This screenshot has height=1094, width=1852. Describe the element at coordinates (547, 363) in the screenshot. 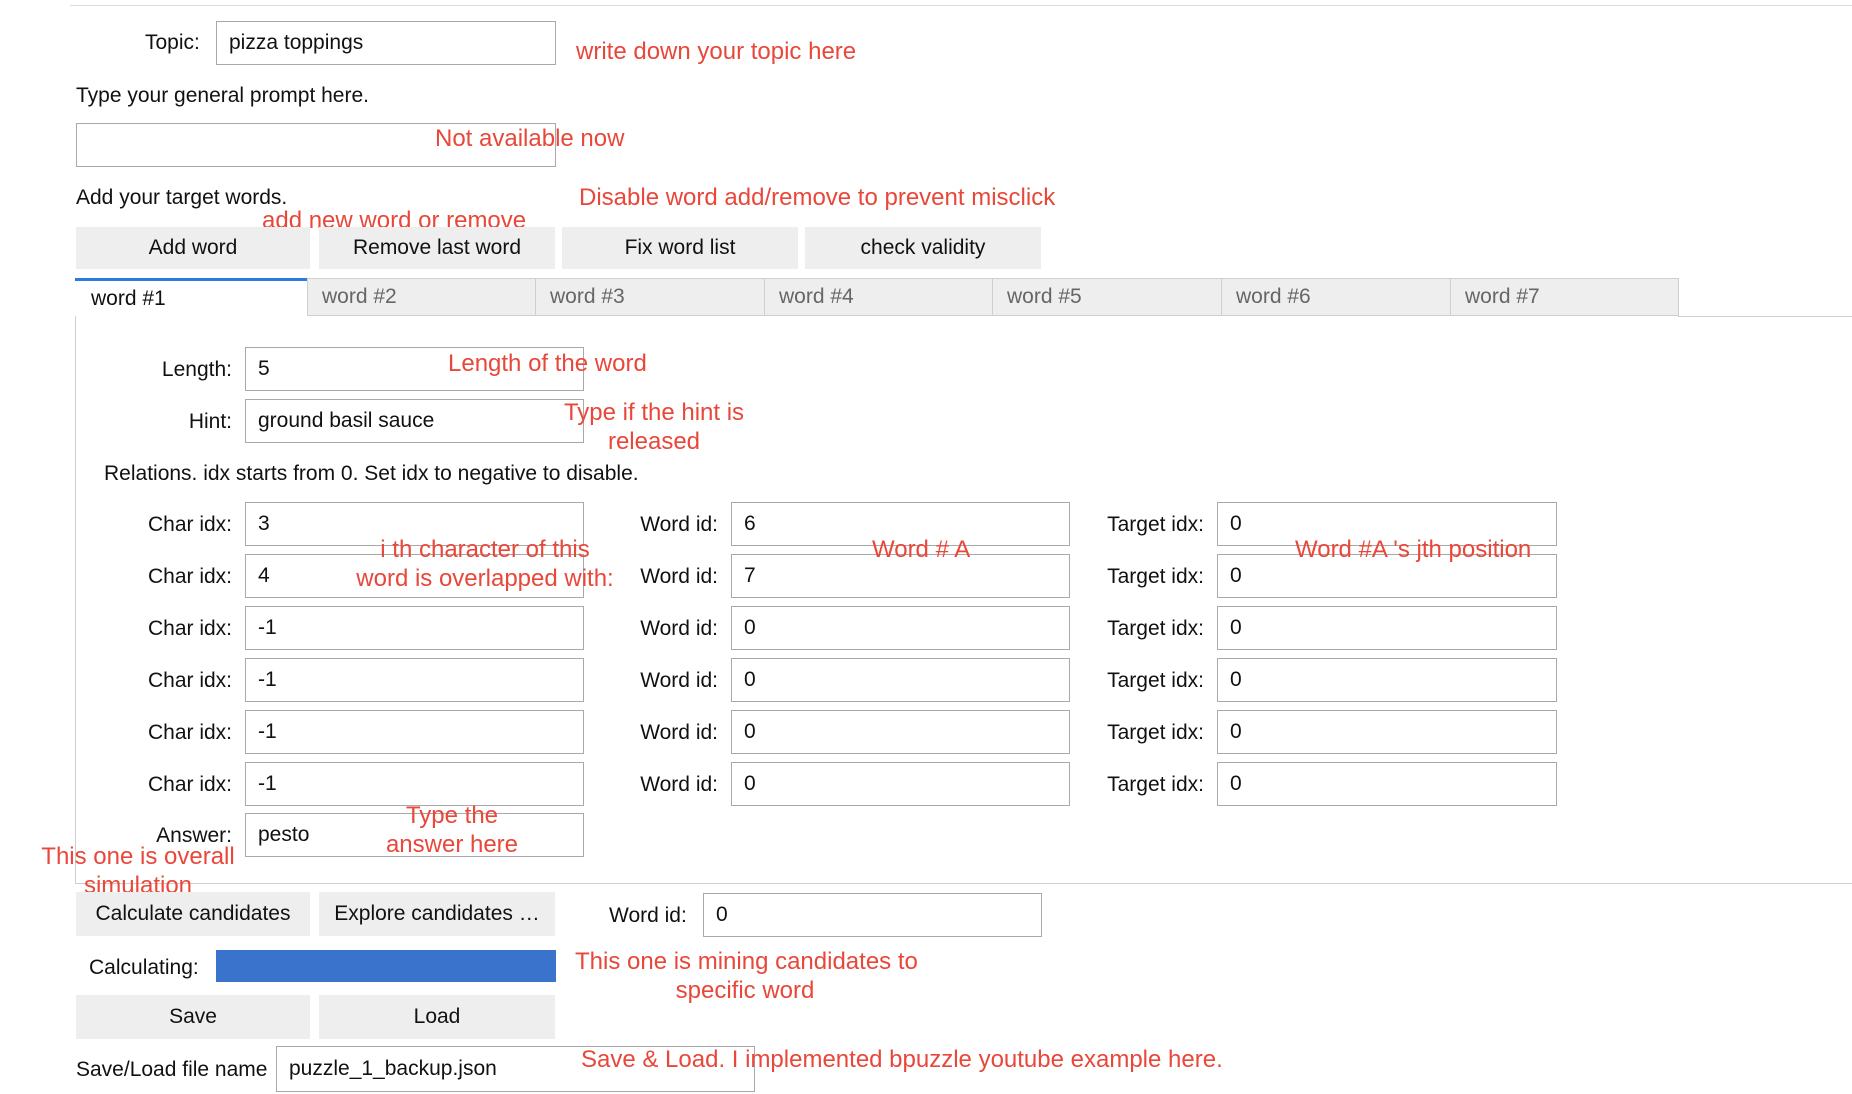

I see `length-annotation: Length of the word` at that location.